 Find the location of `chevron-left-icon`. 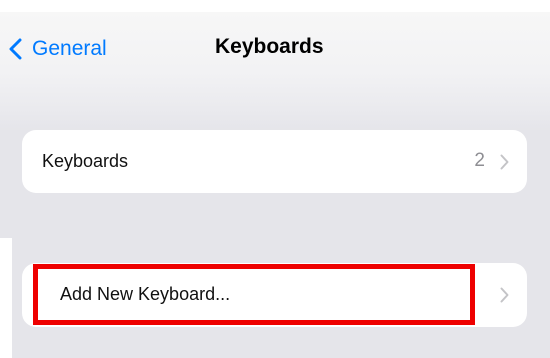

chevron-left-icon is located at coordinates (15, 49).